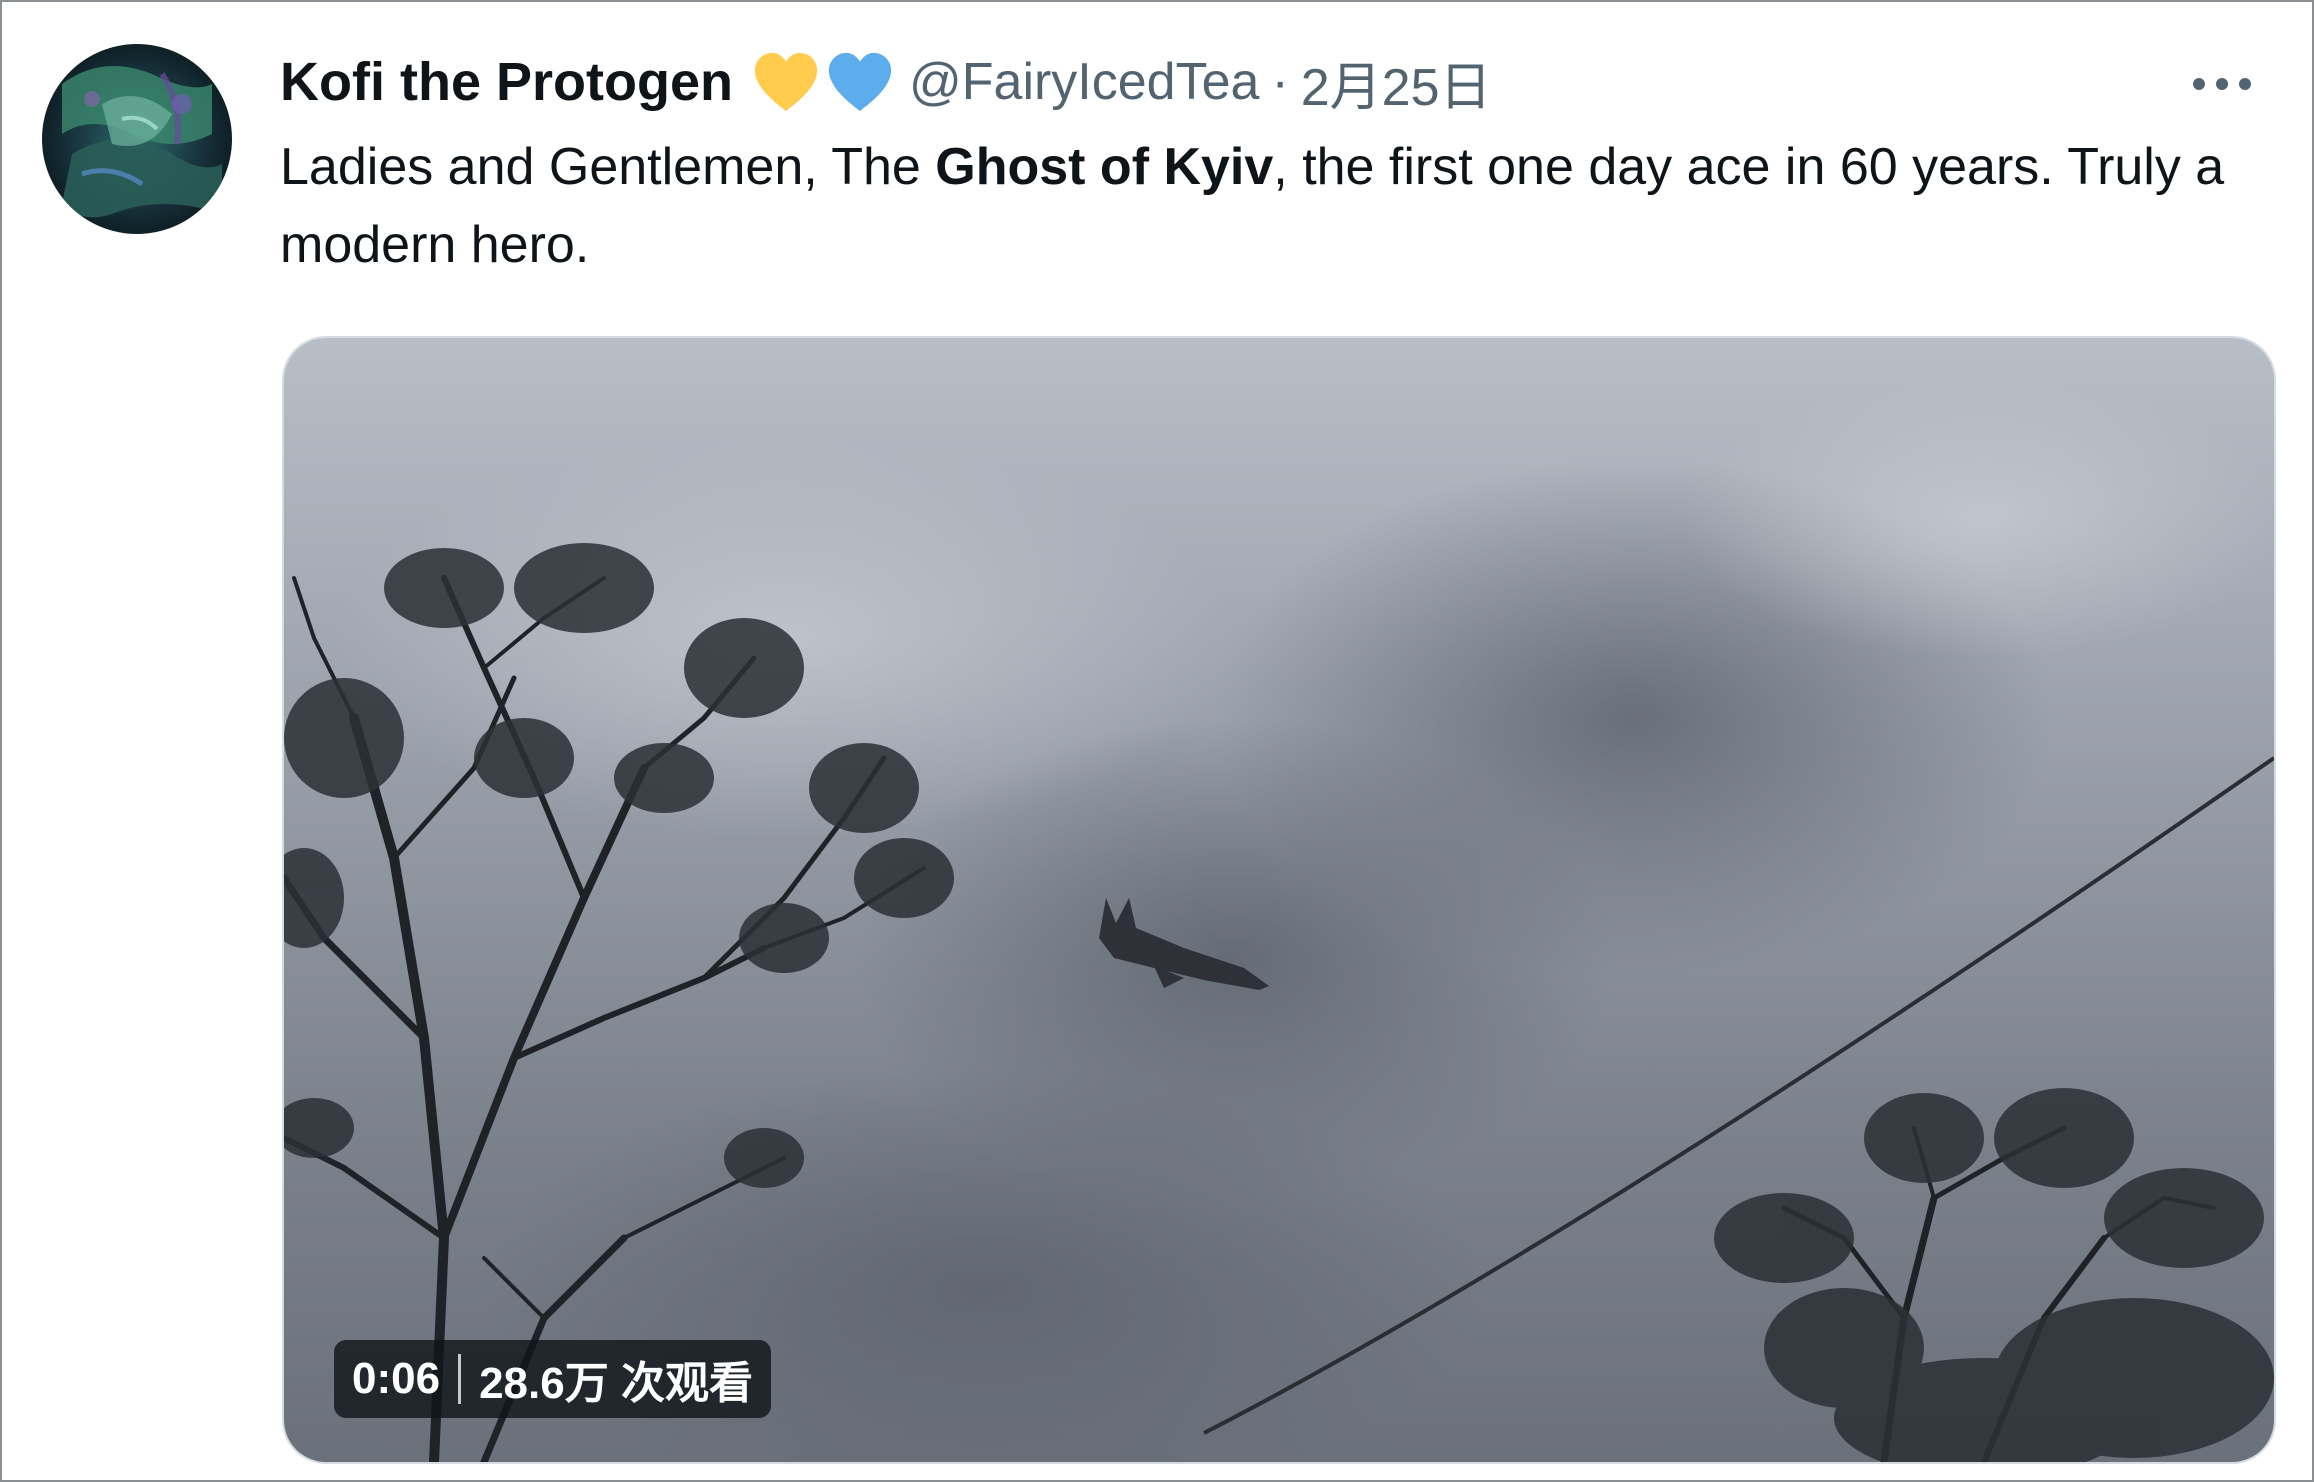 The image size is (2314, 1482). What do you see at coordinates (506, 82) in the screenshot?
I see `display-name: Kofi the Protogen` at bounding box center [506, 82].